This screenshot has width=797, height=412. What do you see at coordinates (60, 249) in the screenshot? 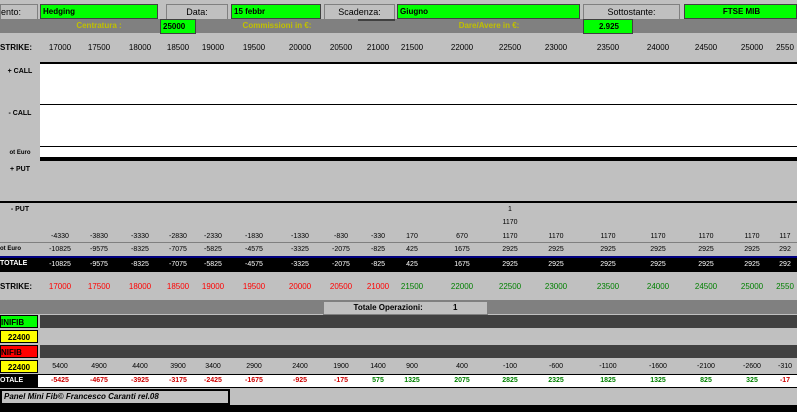
I see `tot-euro-cell: -10825` at bounding box center [60, 249].